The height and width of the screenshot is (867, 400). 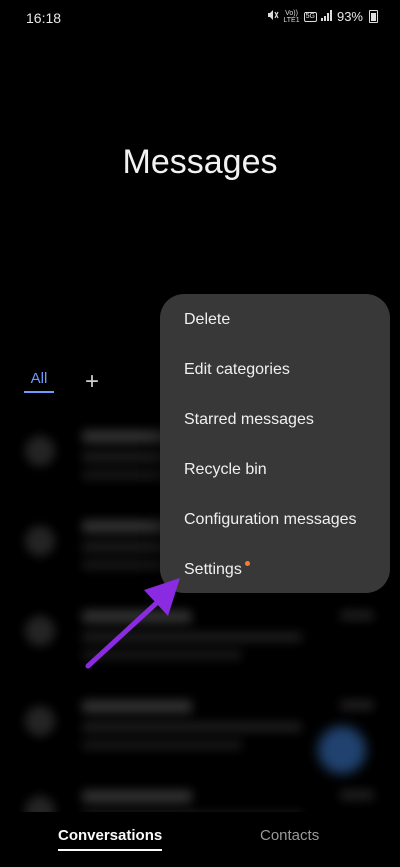 What do you see at coordinates (247, 563) in the screenshot?
I see `new-badge-dot` at bounding box center [247, 563].